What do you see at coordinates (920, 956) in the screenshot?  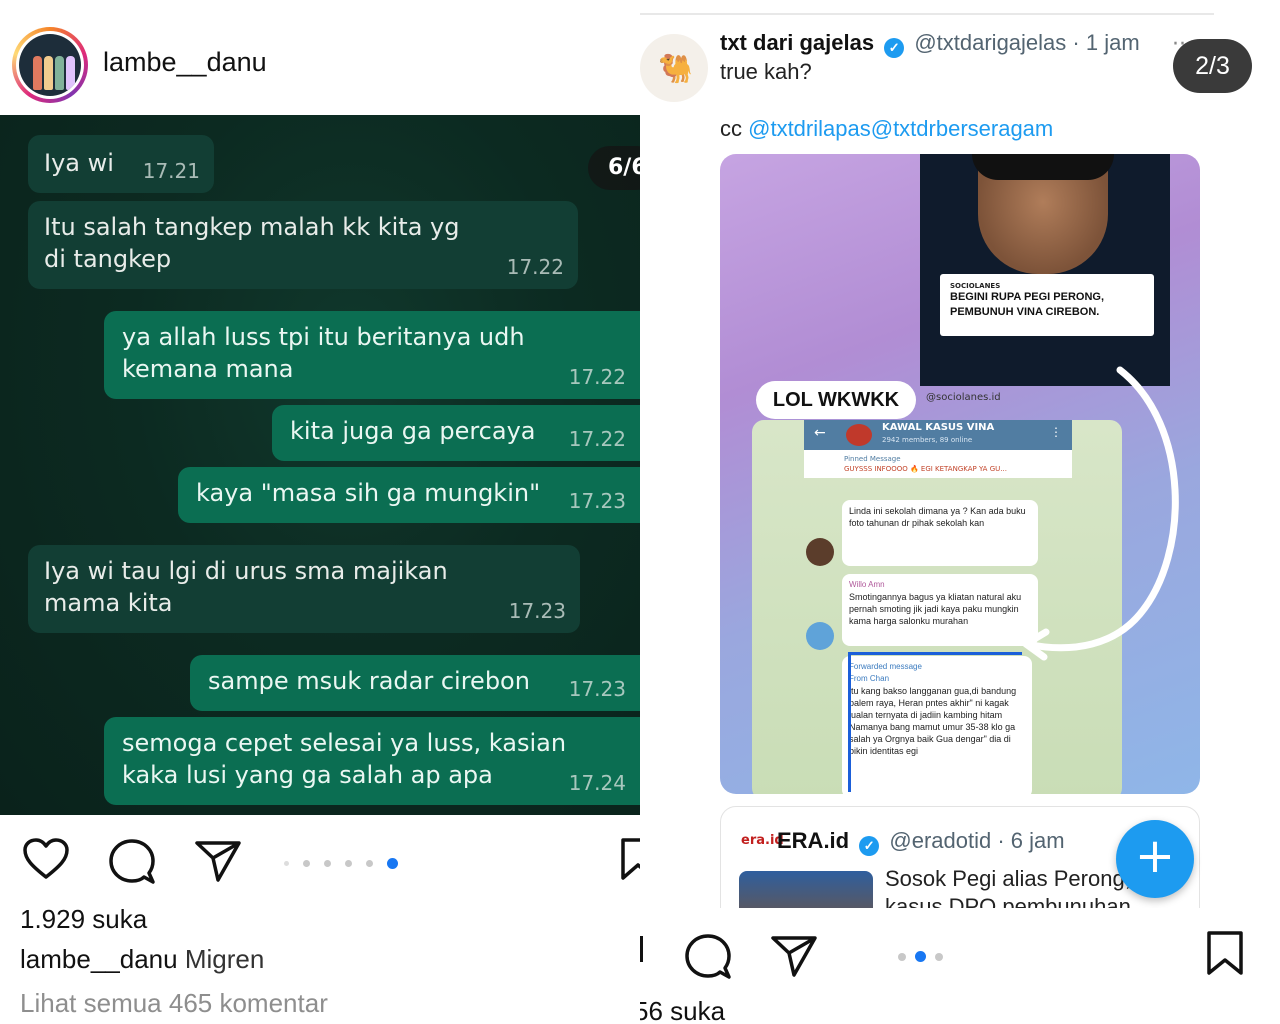 I see `carousel-dot-active` at bounding box center [920, 956].